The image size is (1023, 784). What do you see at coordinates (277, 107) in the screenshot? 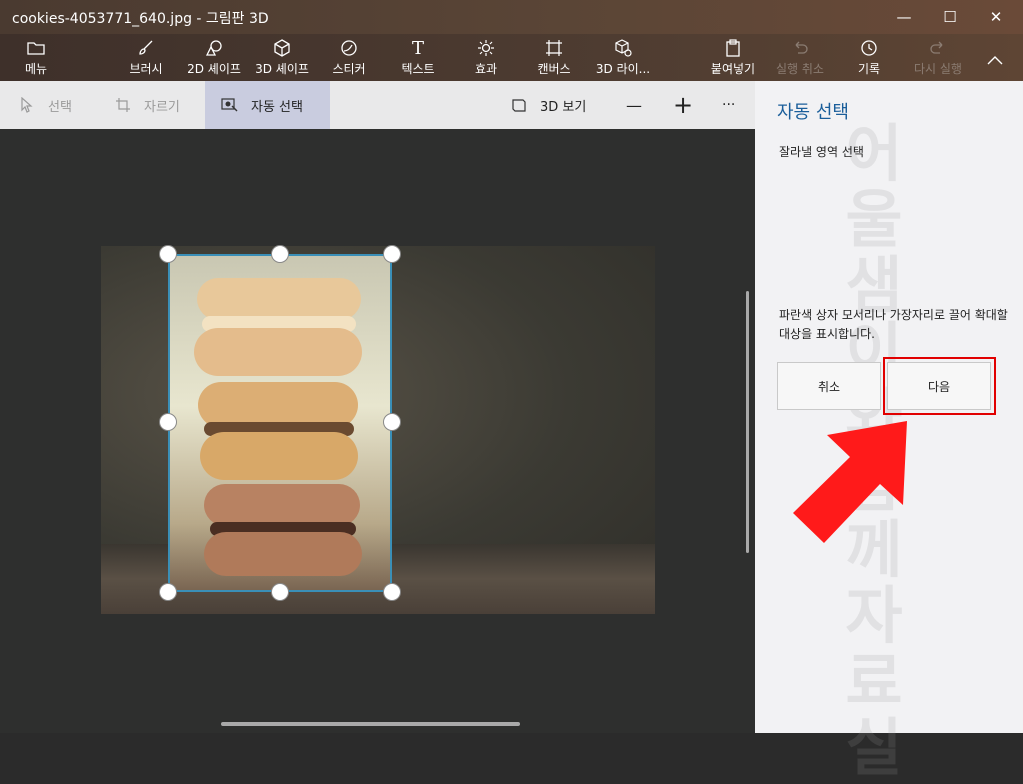
I see `magic-select-label: 자동 선택` at bounding box center [277, 107].